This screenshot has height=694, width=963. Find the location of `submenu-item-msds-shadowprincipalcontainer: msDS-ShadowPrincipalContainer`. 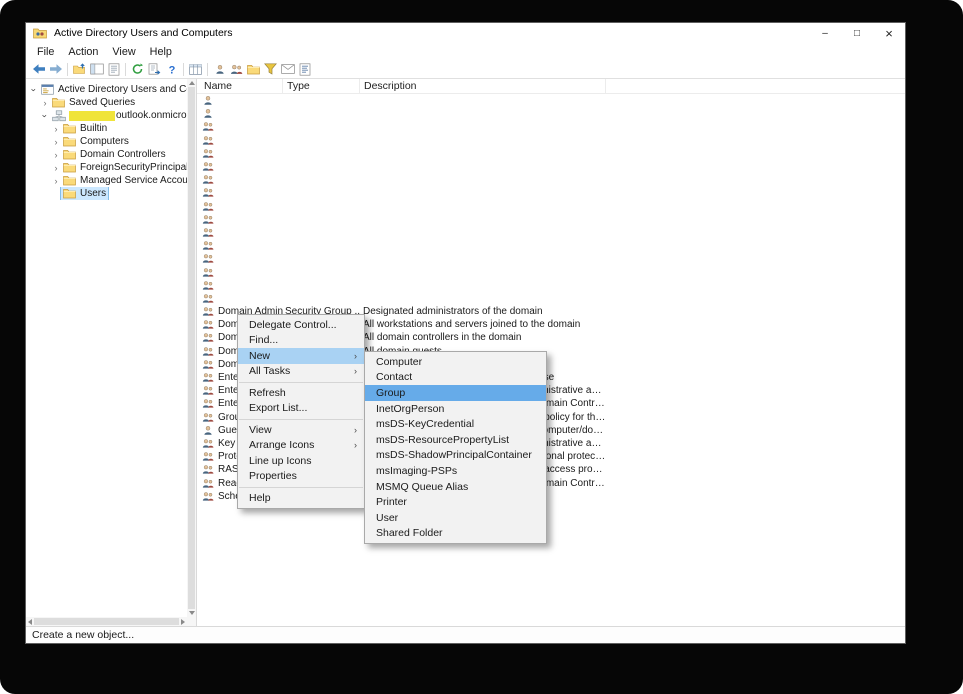

submenu-item-msds-shadowprincipalcontainer: msDS-ShadowPrincipalContainer is located at coordinates (455, 456).